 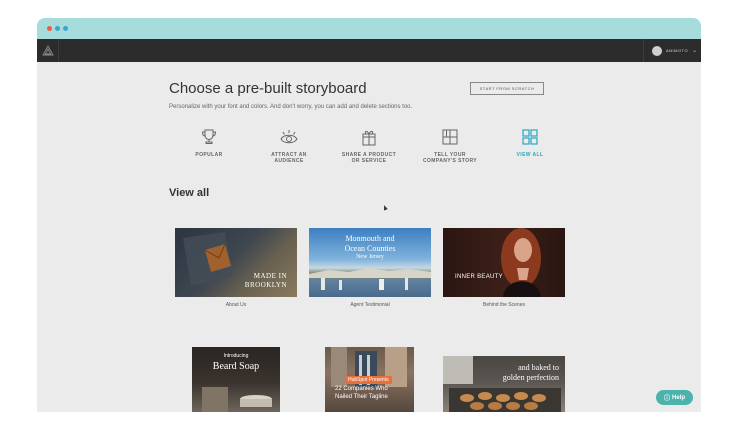 What do you see at coordinates (370, 248) in the screenshot?
I see `card-overlay-text: Ocean Counties` at bounding box center [370, 248].